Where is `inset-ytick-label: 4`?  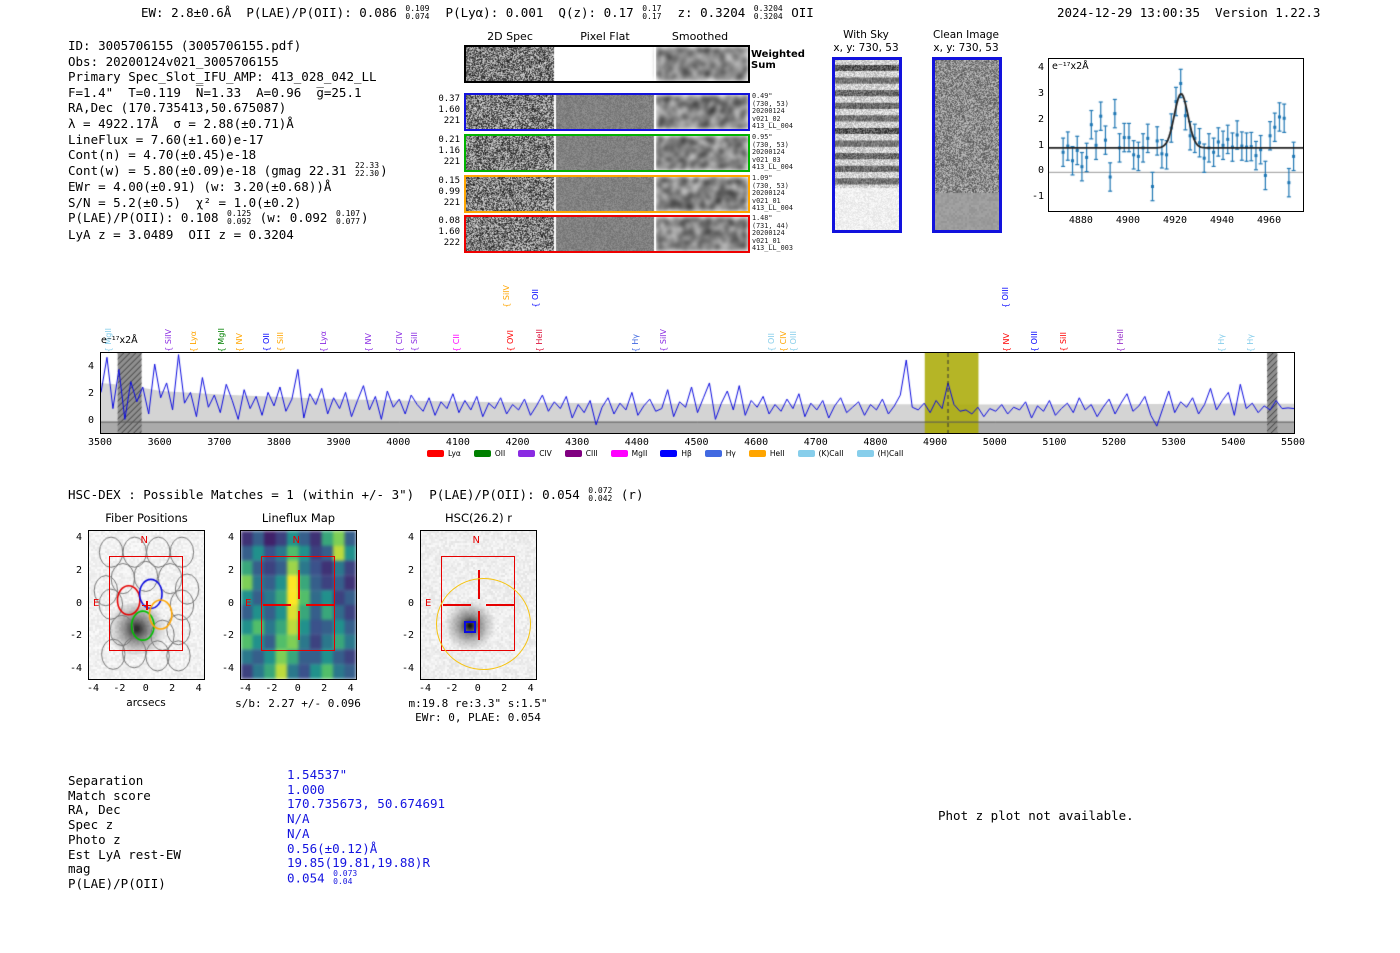 inset-ytick-label: 4 is located at coordinates (1040, 68).